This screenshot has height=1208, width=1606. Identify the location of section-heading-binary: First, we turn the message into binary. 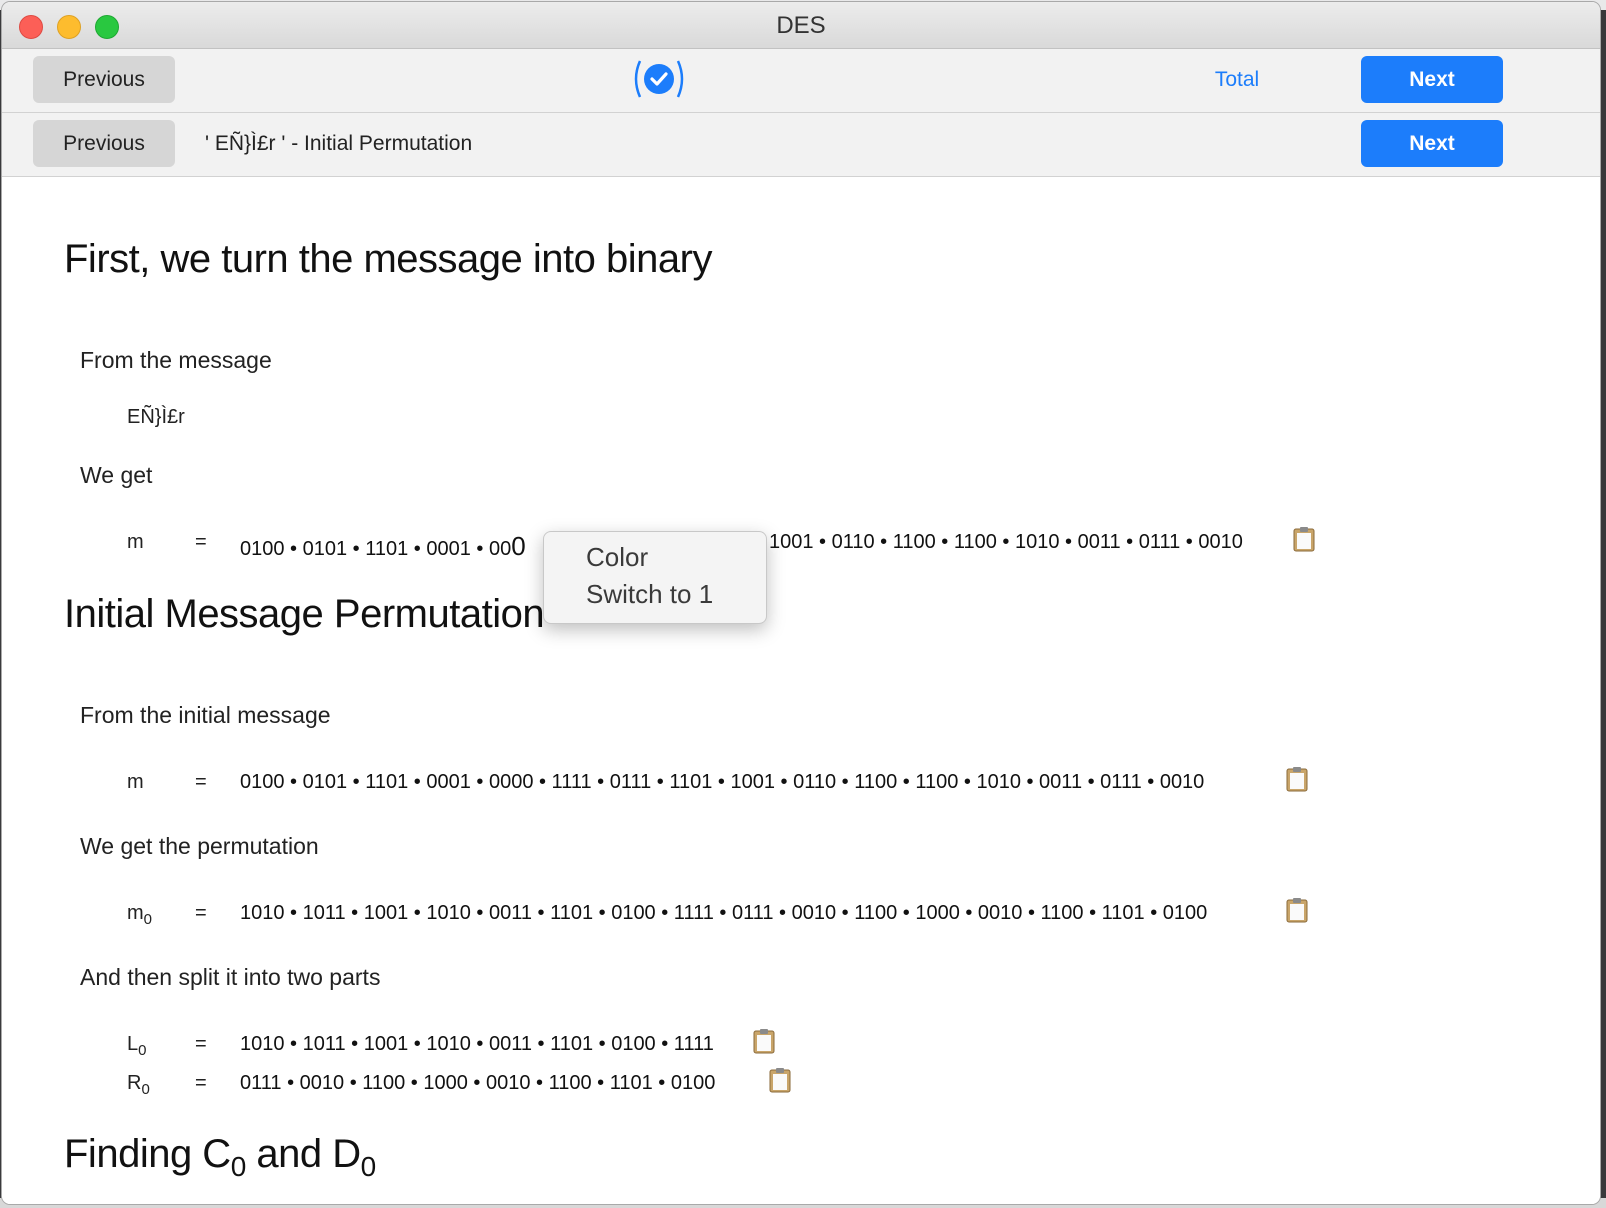
(388, 259).